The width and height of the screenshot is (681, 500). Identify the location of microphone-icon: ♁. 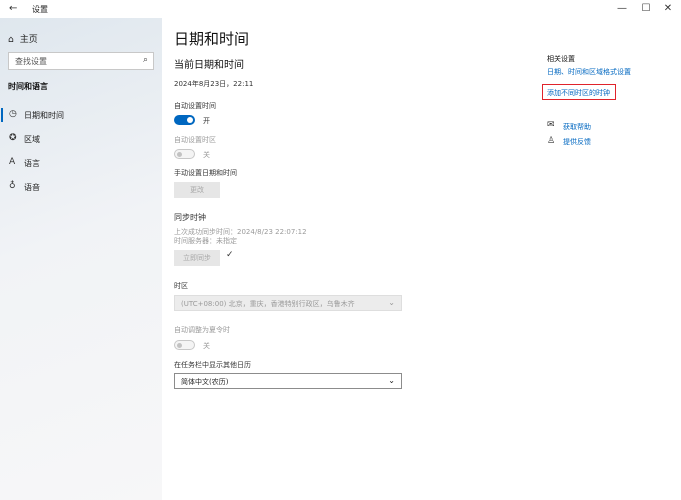
(12, 186).